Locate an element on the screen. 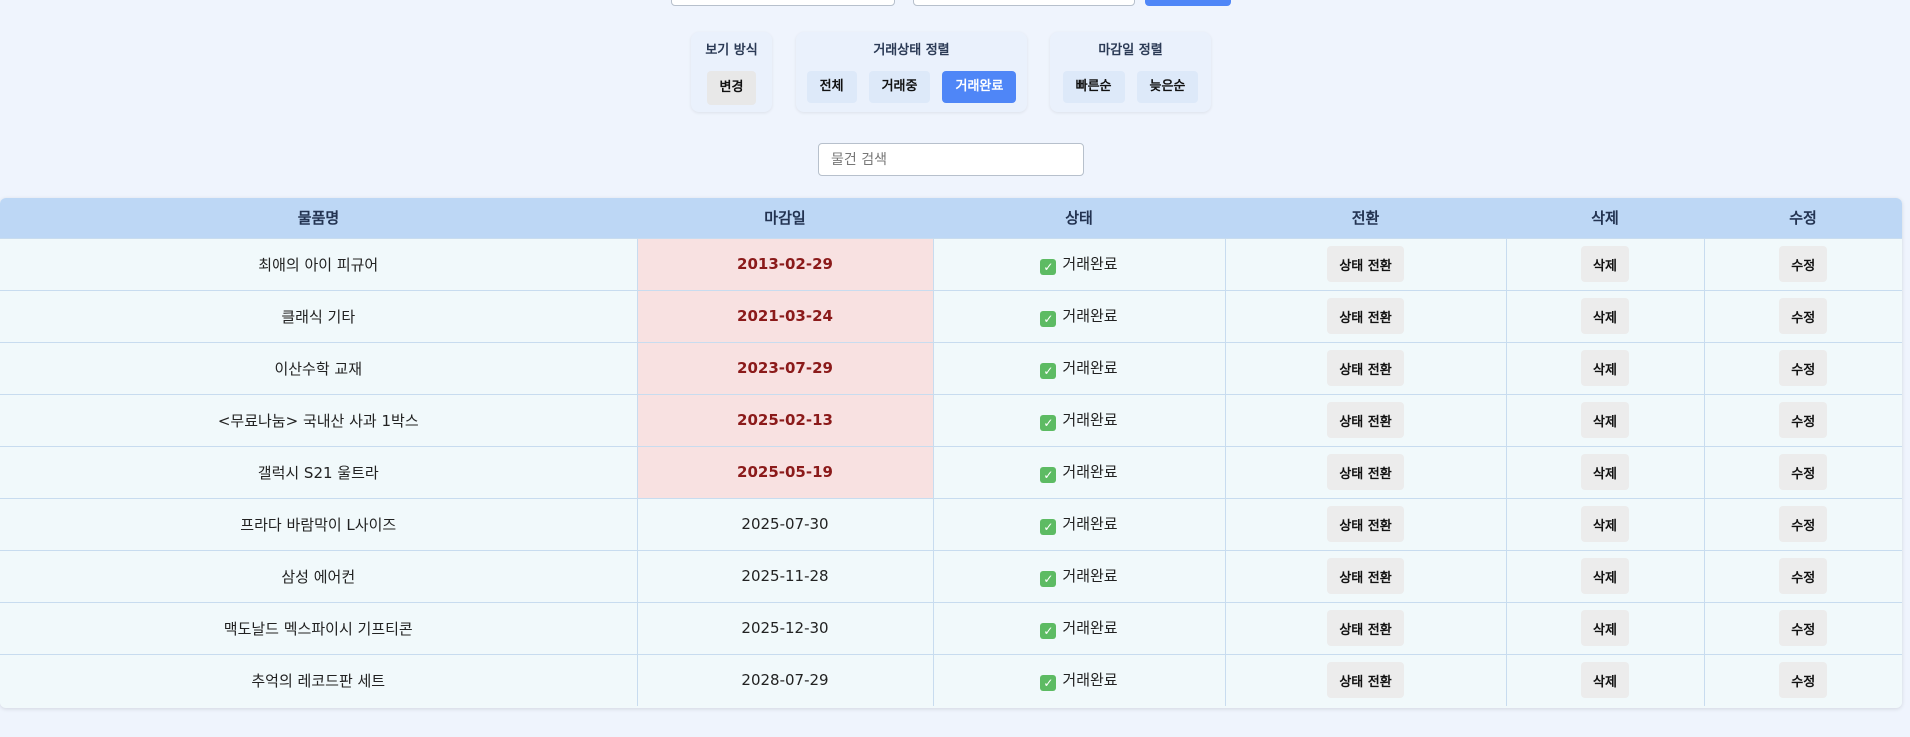 This screenshot has width=1910, height=737. deadline-sort-panel: 마감일 정렬 빠른순 늦은순 is located at coordinates (1130, 72).